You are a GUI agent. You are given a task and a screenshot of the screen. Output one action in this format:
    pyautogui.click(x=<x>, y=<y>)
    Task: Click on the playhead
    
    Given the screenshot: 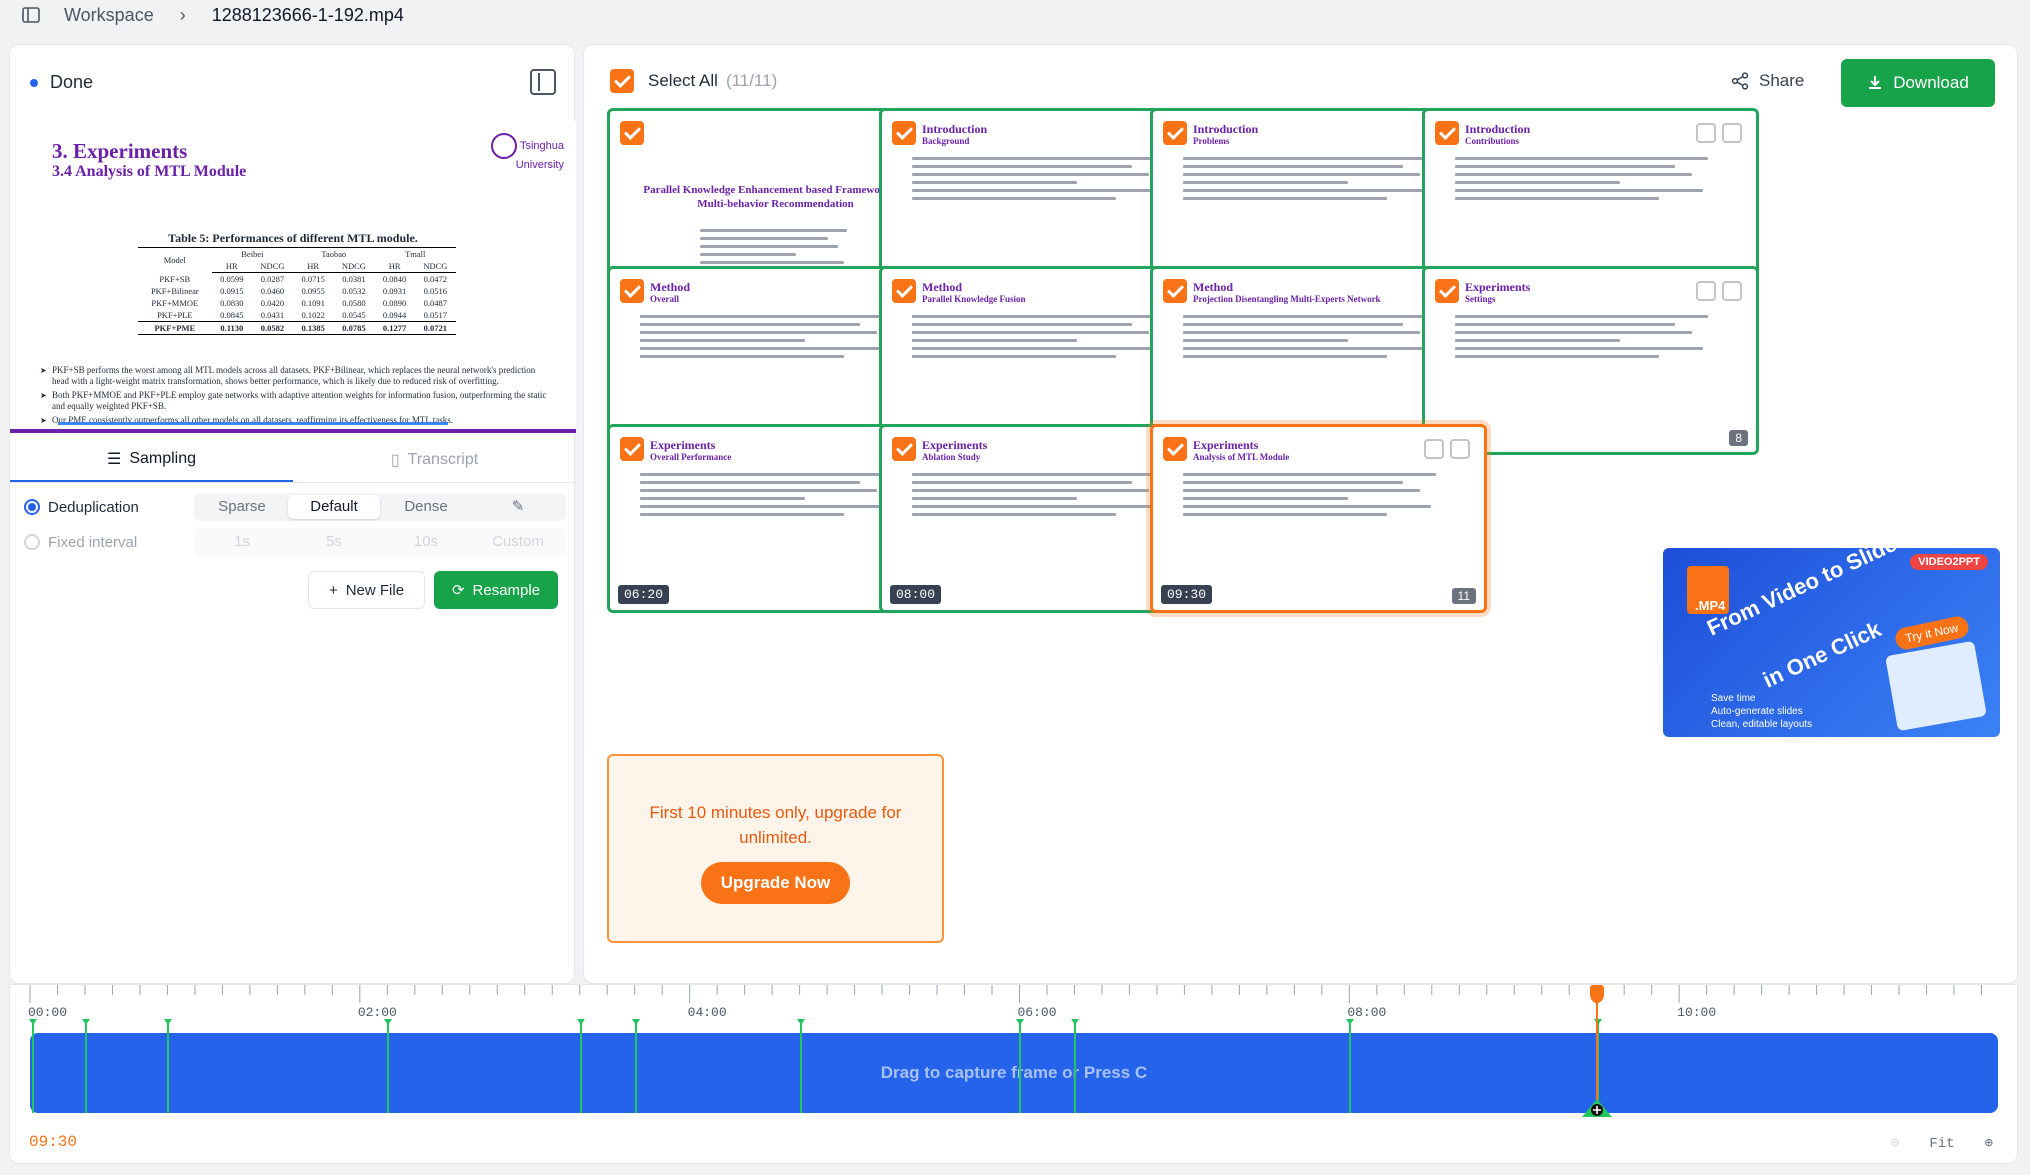 What is the action you would take?
    pyautogui.click(x=1596, y=1049)
    